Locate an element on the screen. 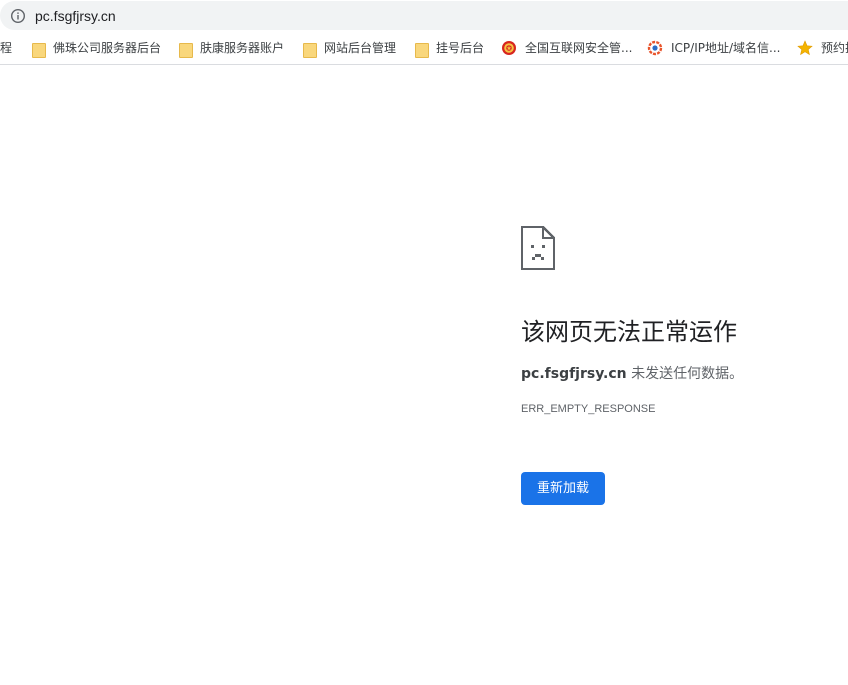  error-title: 该网页无法正常运作 is located at coordinates (629, 332).